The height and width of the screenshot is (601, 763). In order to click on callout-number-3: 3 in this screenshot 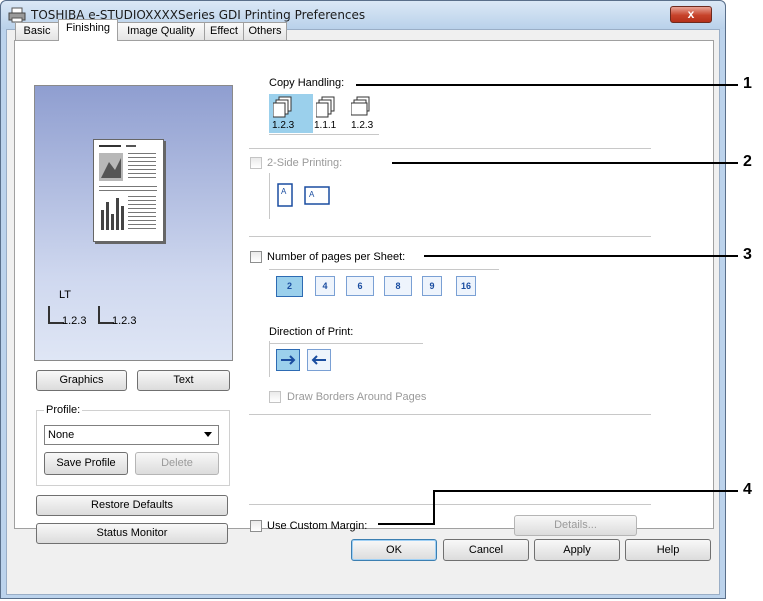, I will do `click(747, 254)`.